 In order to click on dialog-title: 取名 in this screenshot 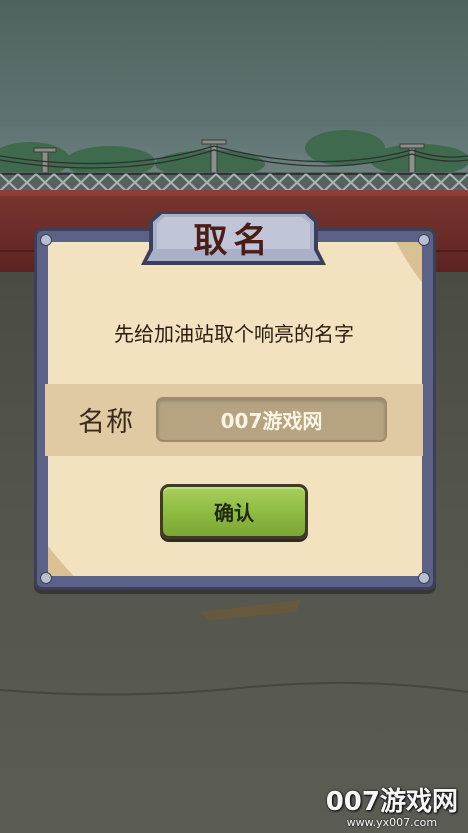, I will do `click(233, 240)`.